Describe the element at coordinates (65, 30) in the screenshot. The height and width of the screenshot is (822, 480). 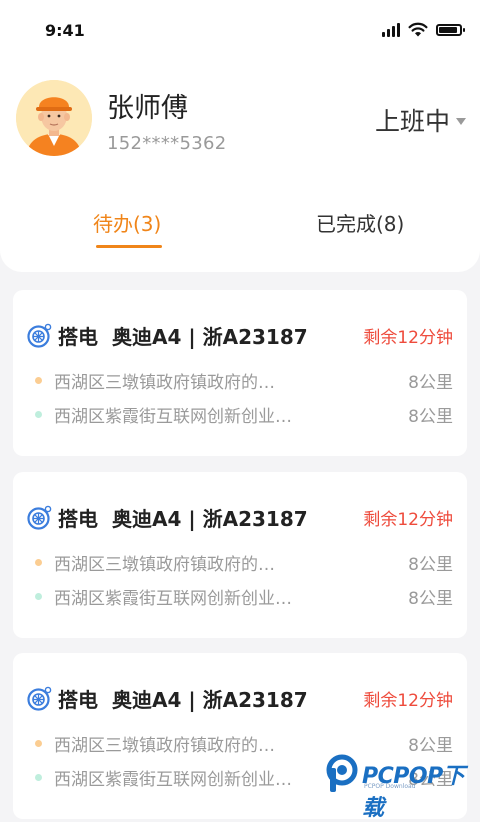
I see `status-time: 9:41` at that location.